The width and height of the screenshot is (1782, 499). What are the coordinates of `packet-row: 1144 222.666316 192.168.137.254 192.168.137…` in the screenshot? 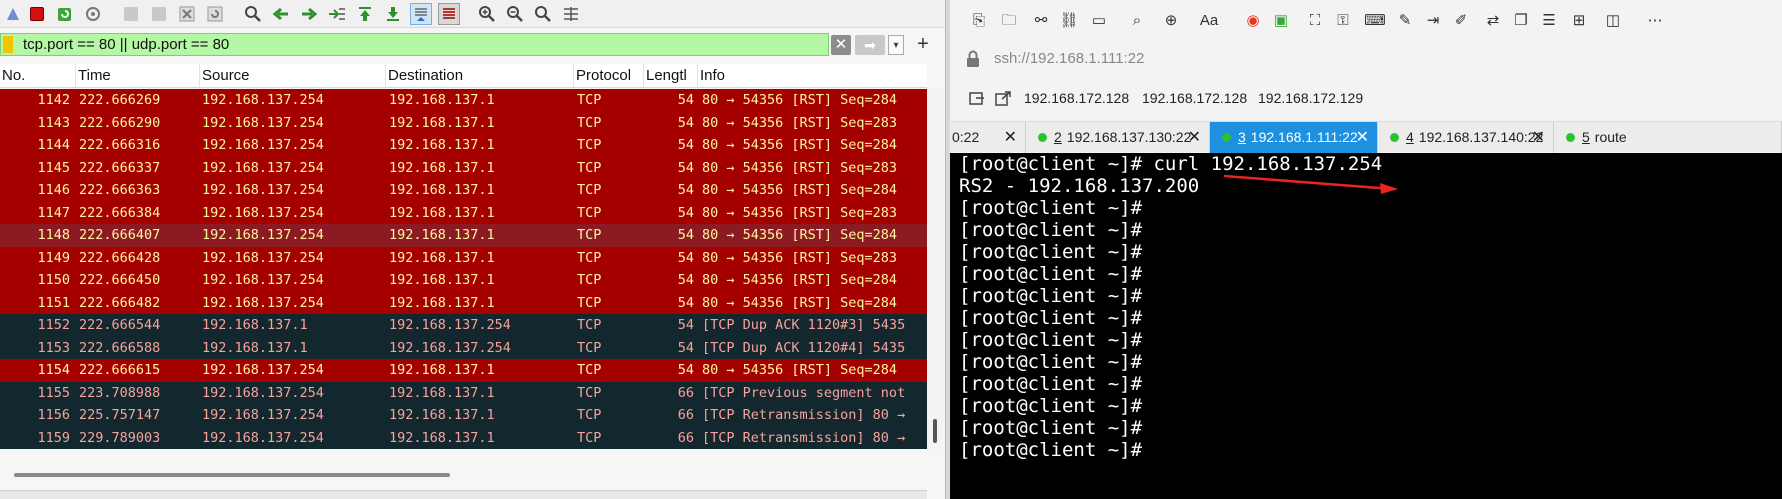 It's located at (463, 145).